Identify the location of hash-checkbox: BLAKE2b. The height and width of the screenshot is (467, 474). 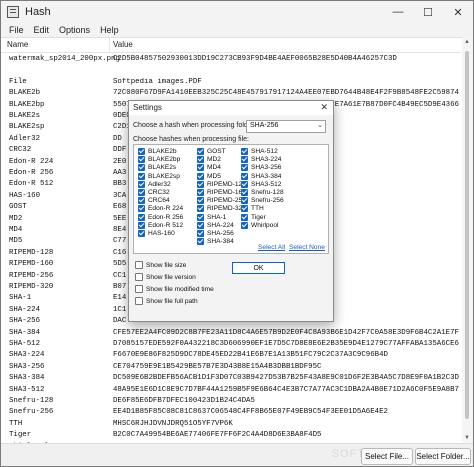
(157, 151).